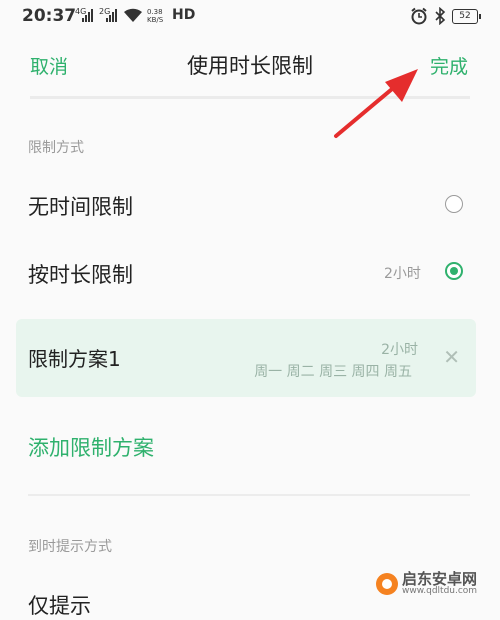 This screenshot has width=500, height=620. What do you see at coordinates (70, 547) in the screenshot?
I see `reminder-section-label: 到时提示方式` at bounding box center [70, 547].